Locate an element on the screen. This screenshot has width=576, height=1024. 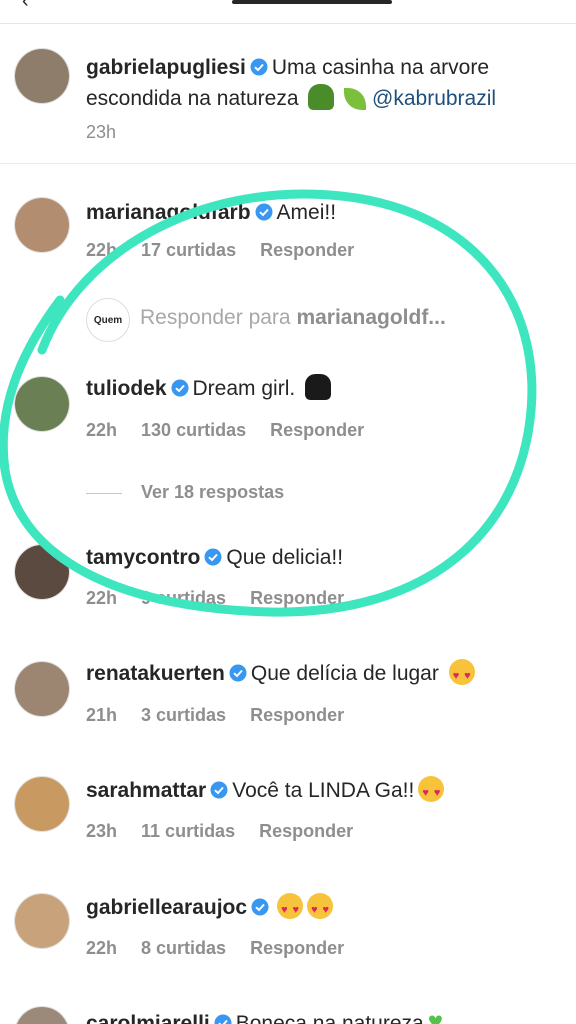
comment-text: tuliodek Dream girl. is located at coordinates (326, 388).